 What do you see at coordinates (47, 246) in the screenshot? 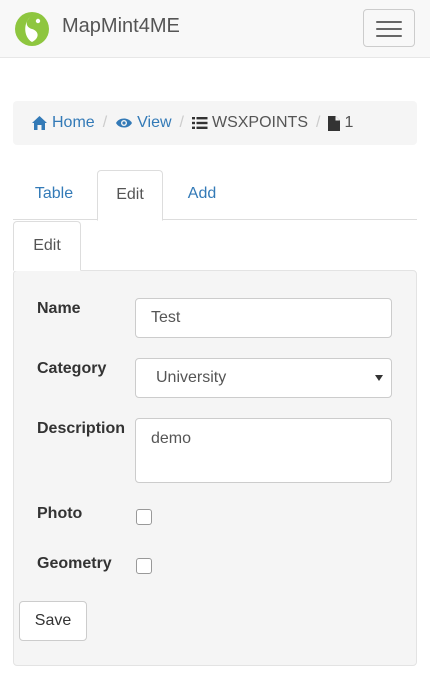
I see `subtab-edit: Edit` at bounding box center [47, 246].